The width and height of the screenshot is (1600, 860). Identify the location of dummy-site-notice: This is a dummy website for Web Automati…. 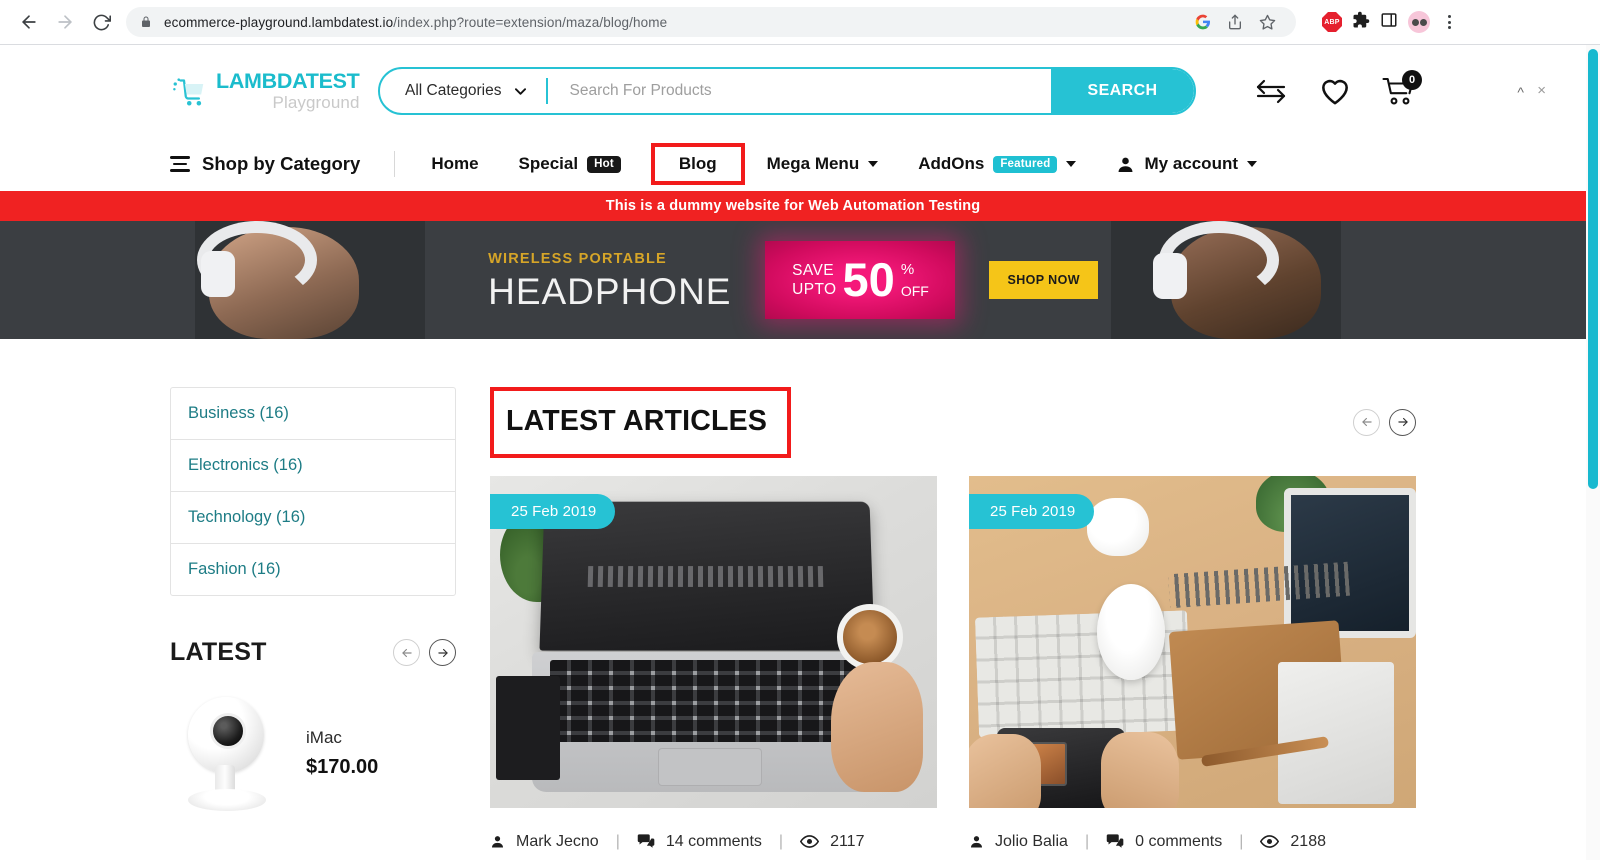
(793, 206).